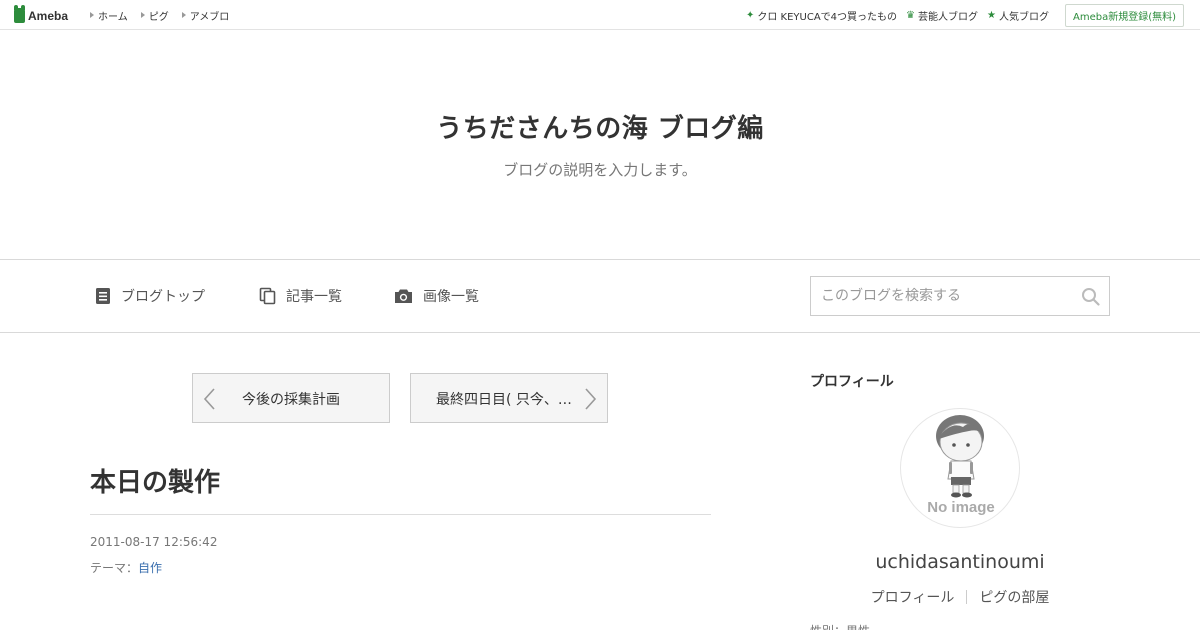 The width and height of the screenshot is (1200, 630). I want to click on copy-icon, so click(267, 296).